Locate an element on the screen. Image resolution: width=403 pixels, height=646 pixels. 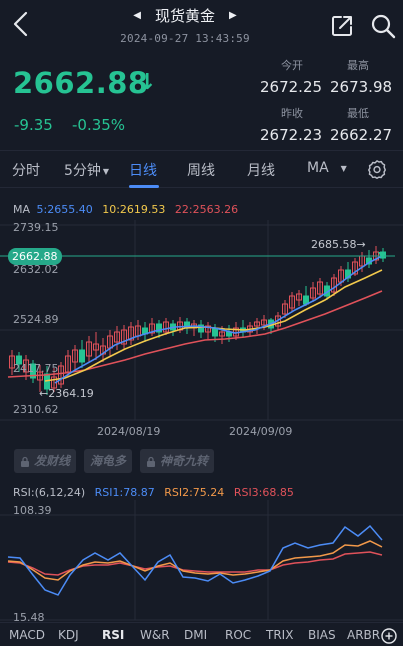
price-change-percent: -0.35% is located at coordinates (99, 125).